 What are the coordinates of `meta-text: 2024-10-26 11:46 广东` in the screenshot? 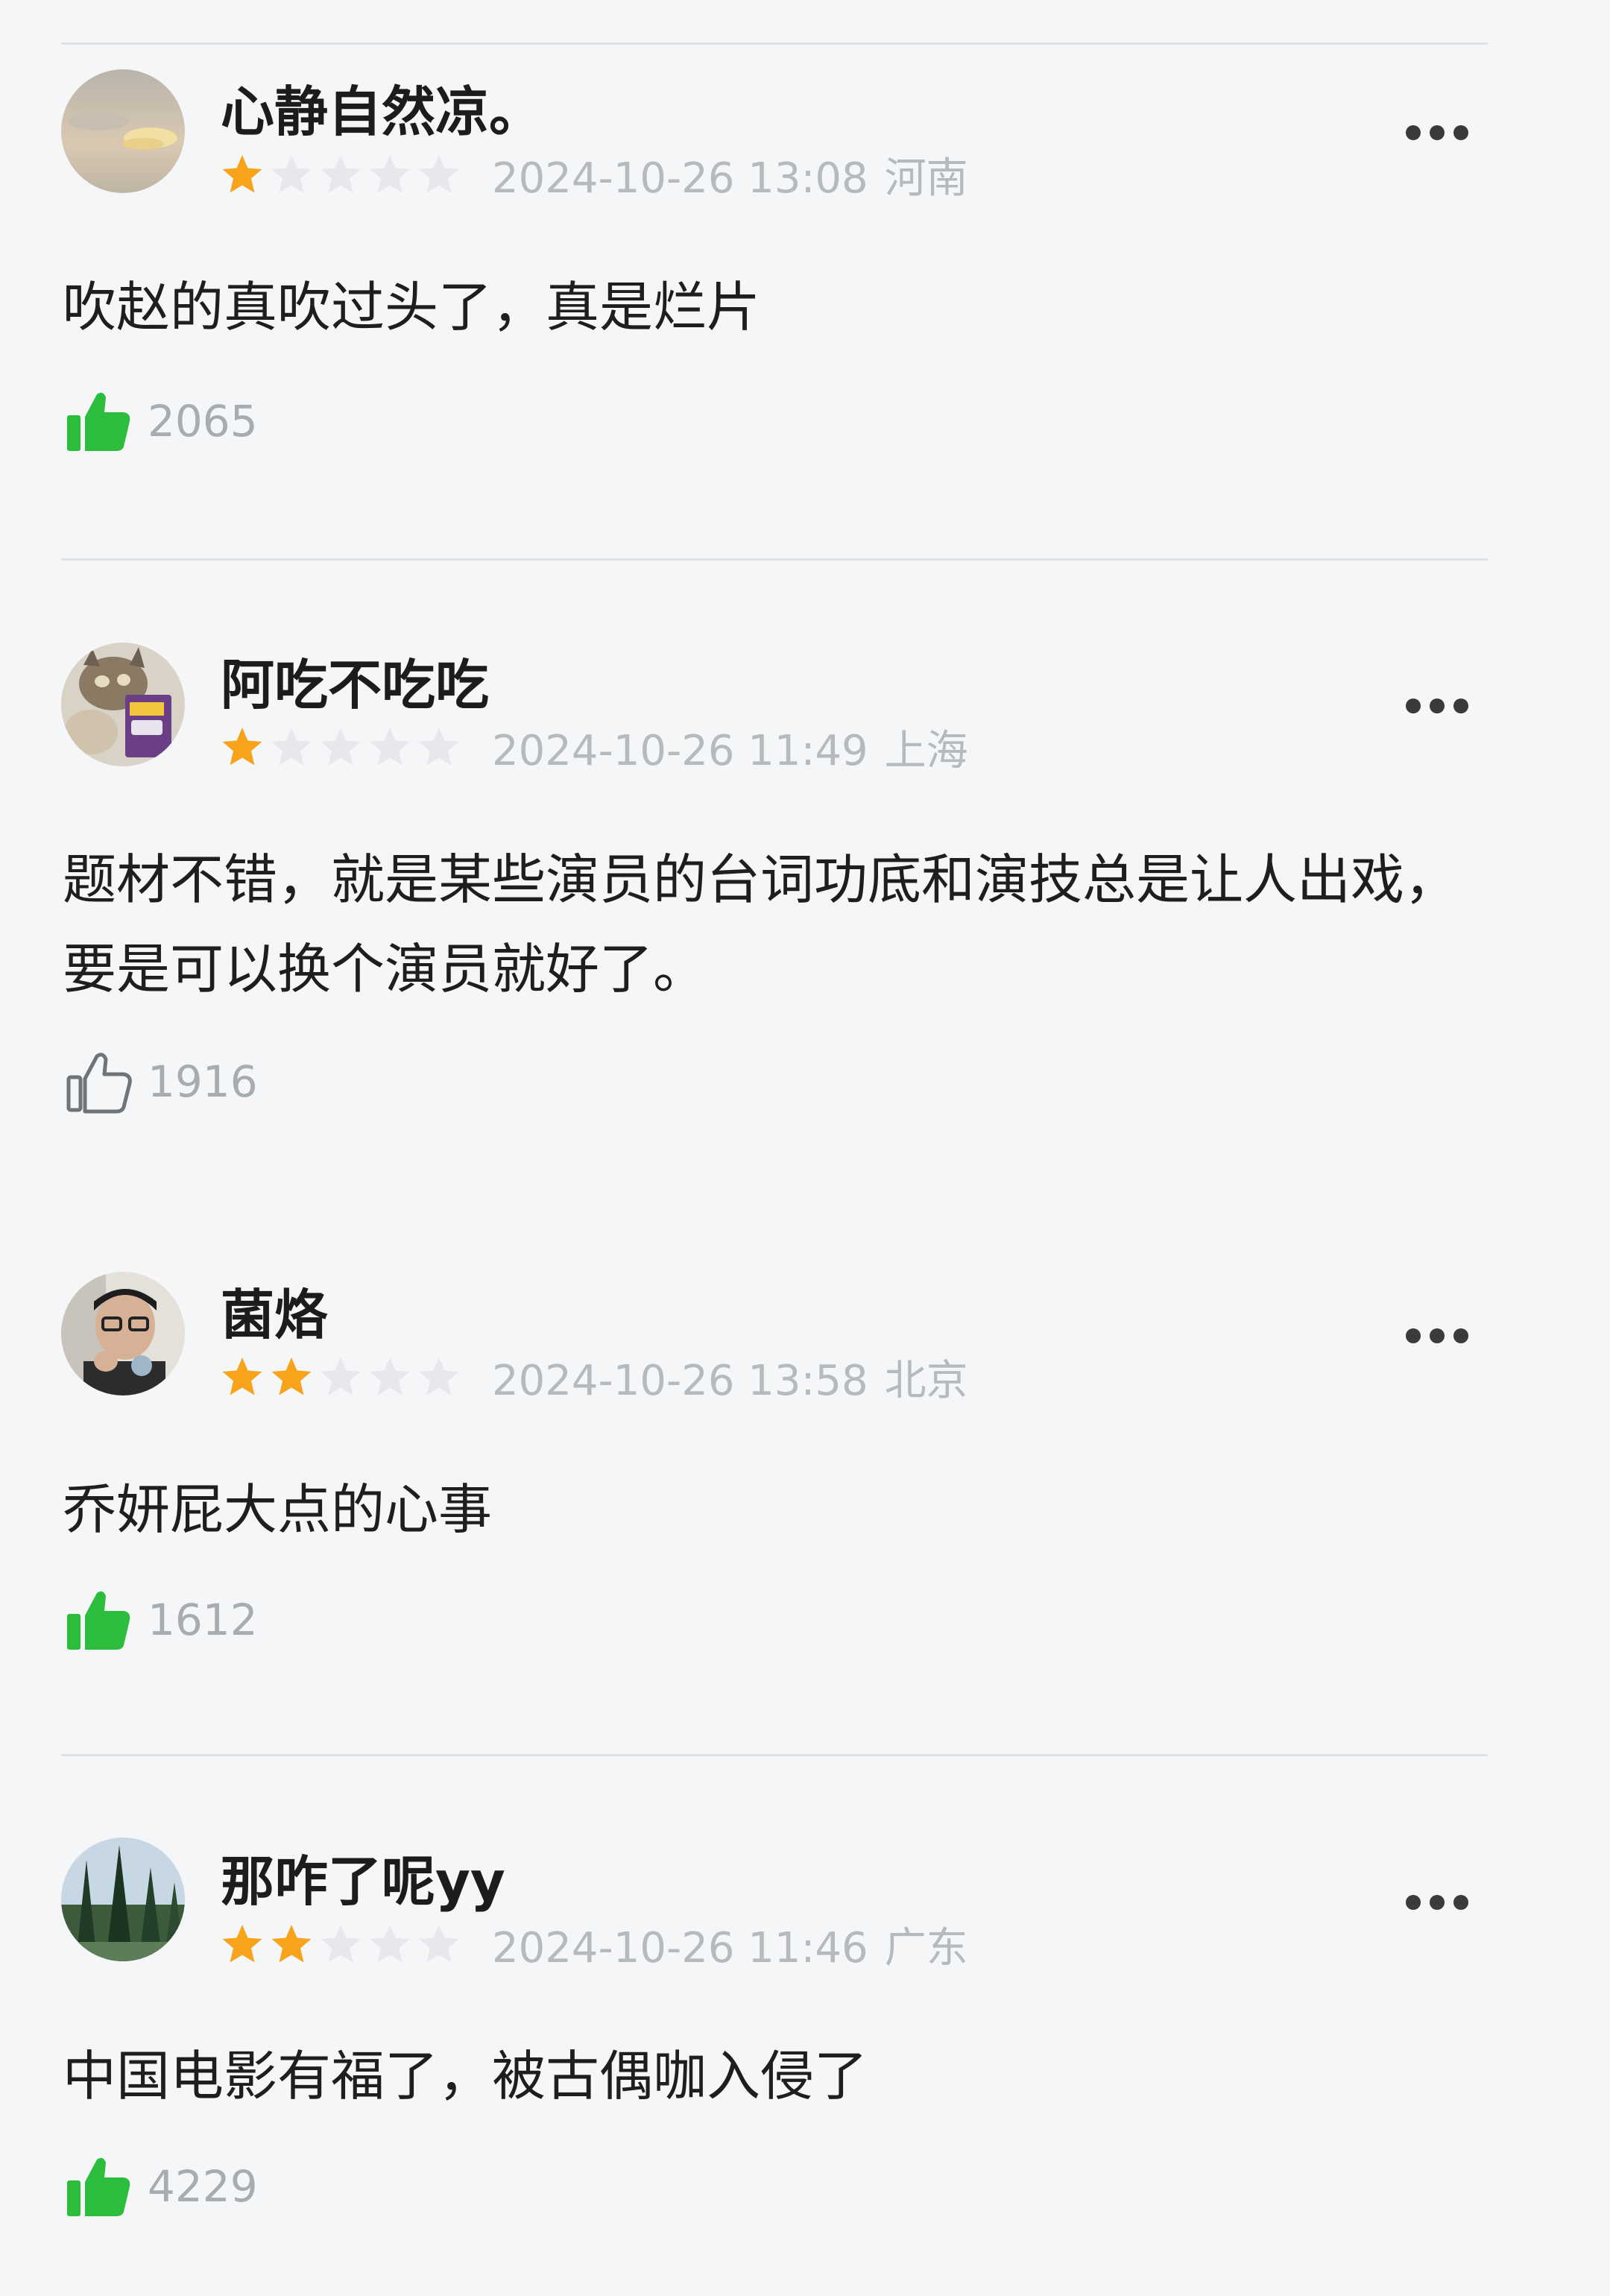 It's located at (730, 1944).